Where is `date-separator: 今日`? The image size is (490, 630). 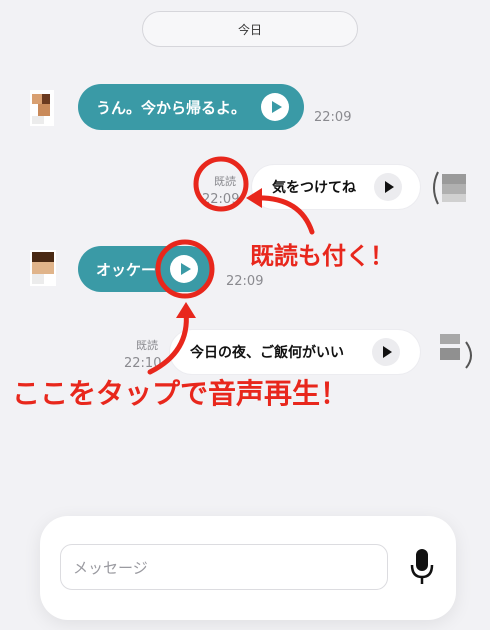 date-separator: 今日 is located at coordinates (250, 29).